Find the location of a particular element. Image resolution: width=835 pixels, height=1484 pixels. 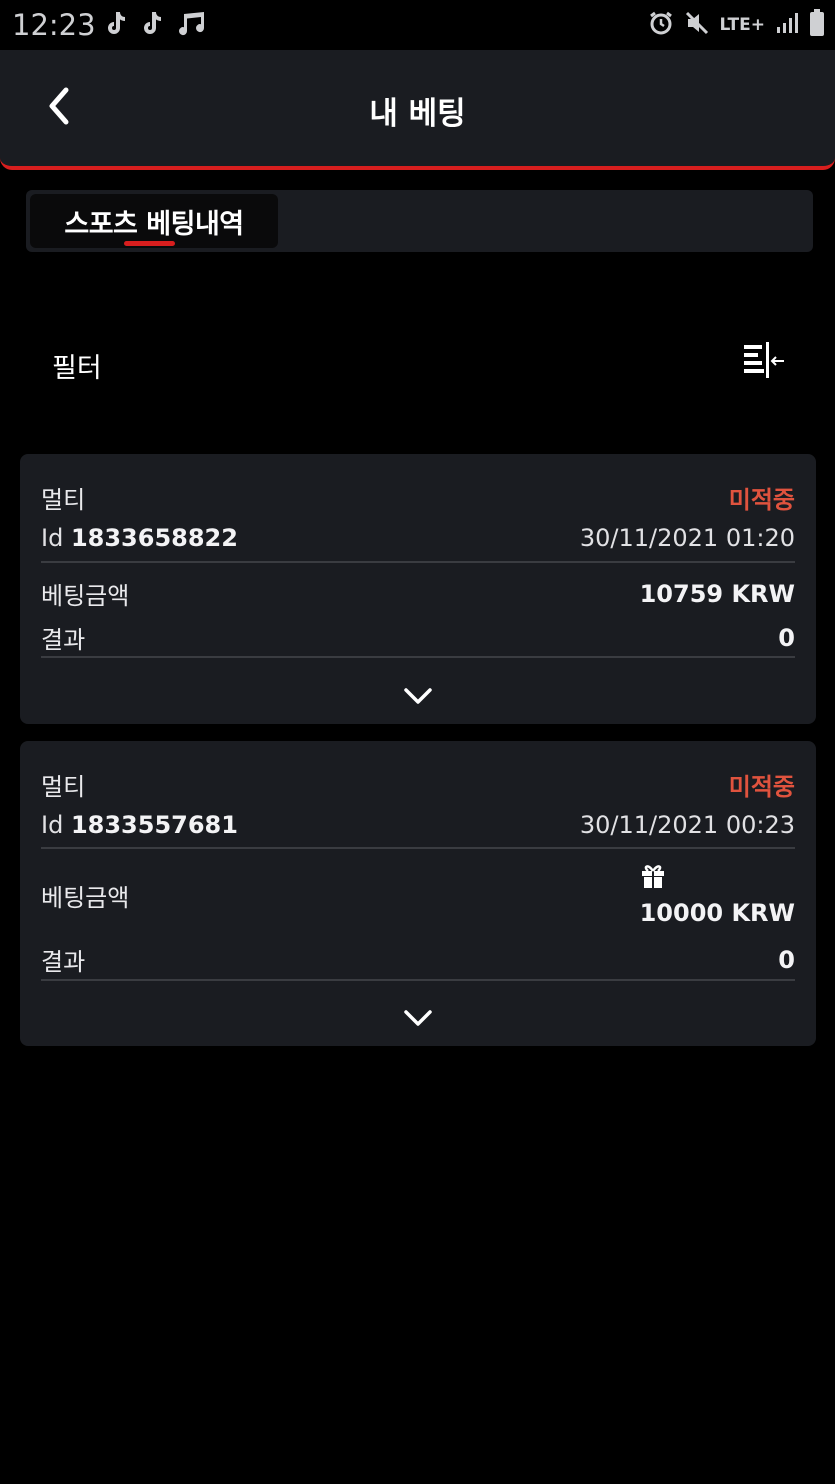

bet-amount-row: 베팅금액 10000 KRW is located at coordinates (418, 895).